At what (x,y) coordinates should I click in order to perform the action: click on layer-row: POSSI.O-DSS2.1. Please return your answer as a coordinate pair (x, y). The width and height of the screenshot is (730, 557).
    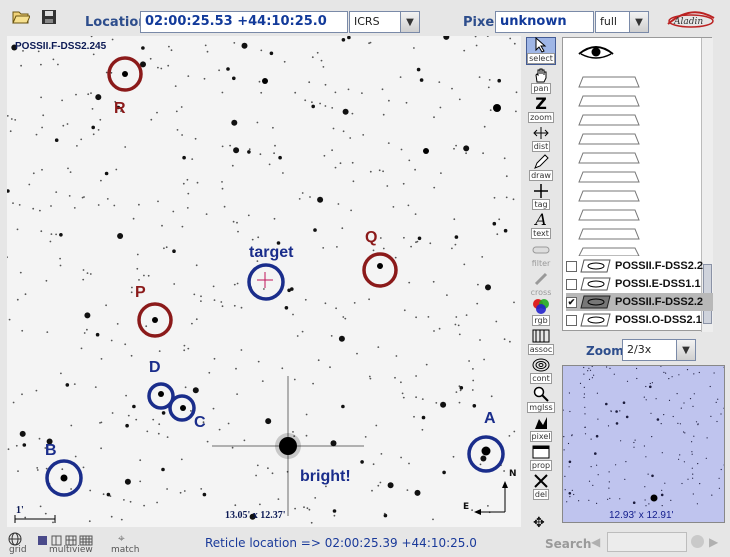
    Looking at the image, I should click on (639, 320).